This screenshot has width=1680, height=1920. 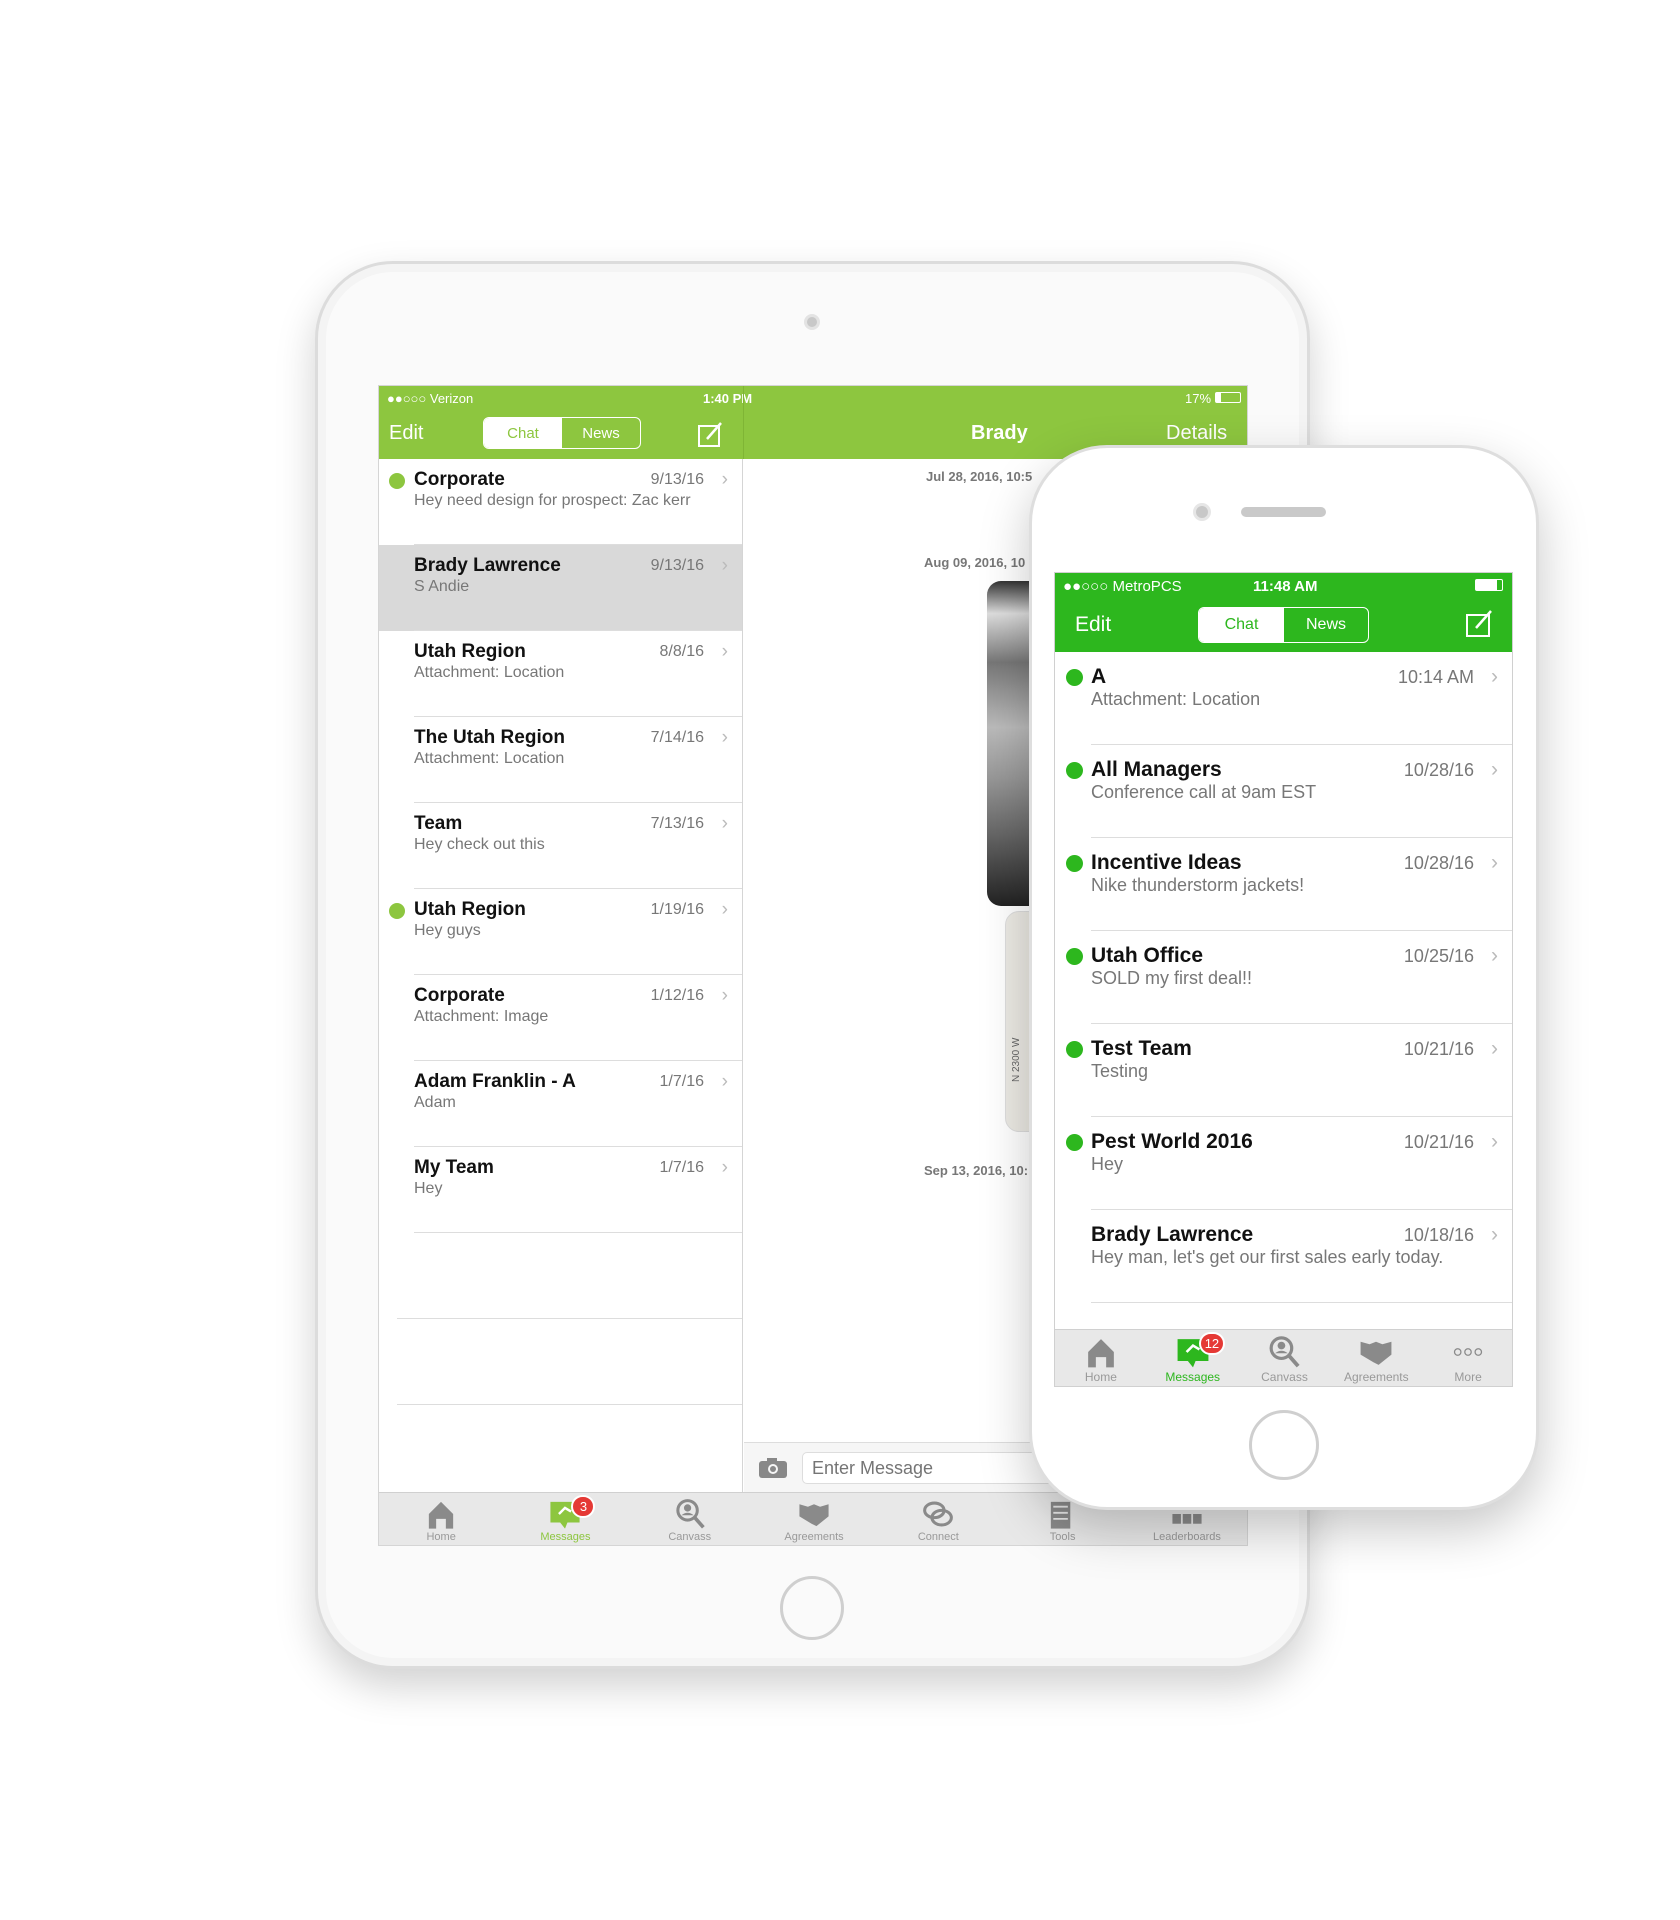 I want to click on unread-badge: 12, so click(x=1212, y=1343).